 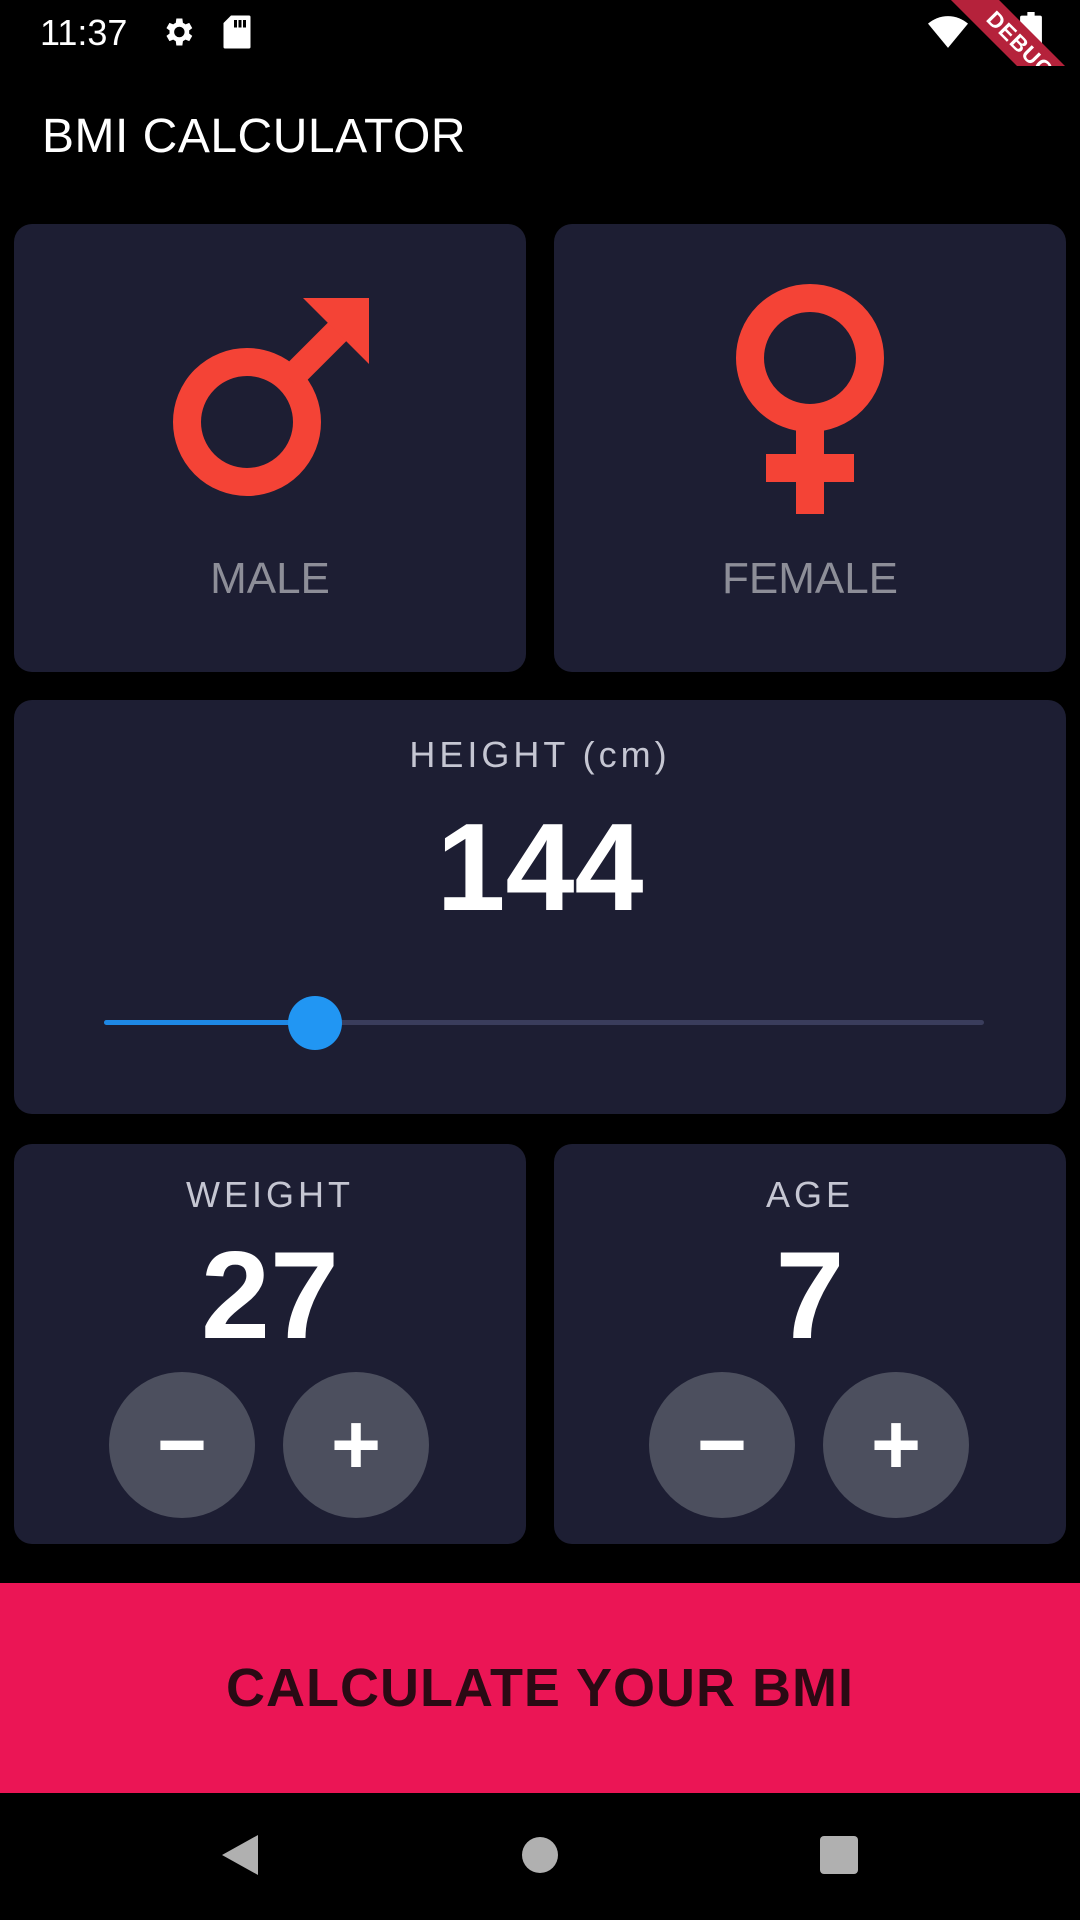 I want to click on app-bar: BMI CALCULATOR, so click(x=540, y=139).